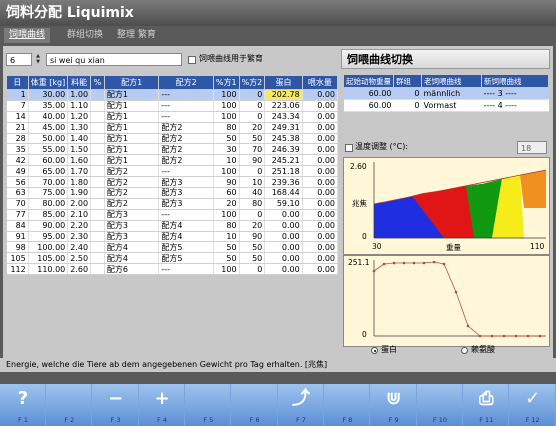  Describe the element at coordinates (515, 81) in the screenshot. I see `col-new-curve: 新饲喂曲线` at that location.